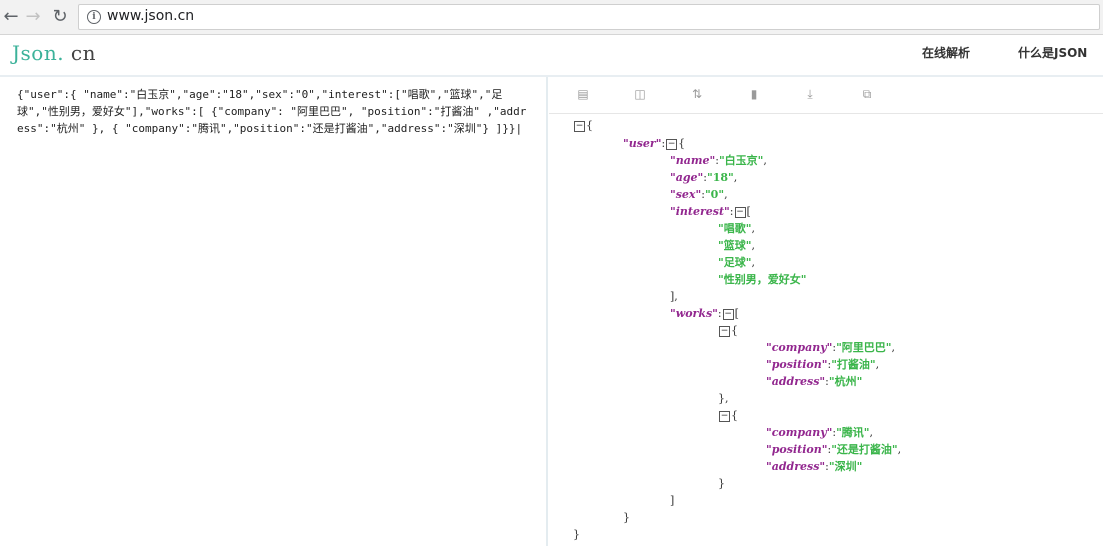  What do you see at coordinates (551, 56) in the screenshot?
I see `site-header: Json. cn 在线解析 什么是JSON` at bounding box center [551, 56].